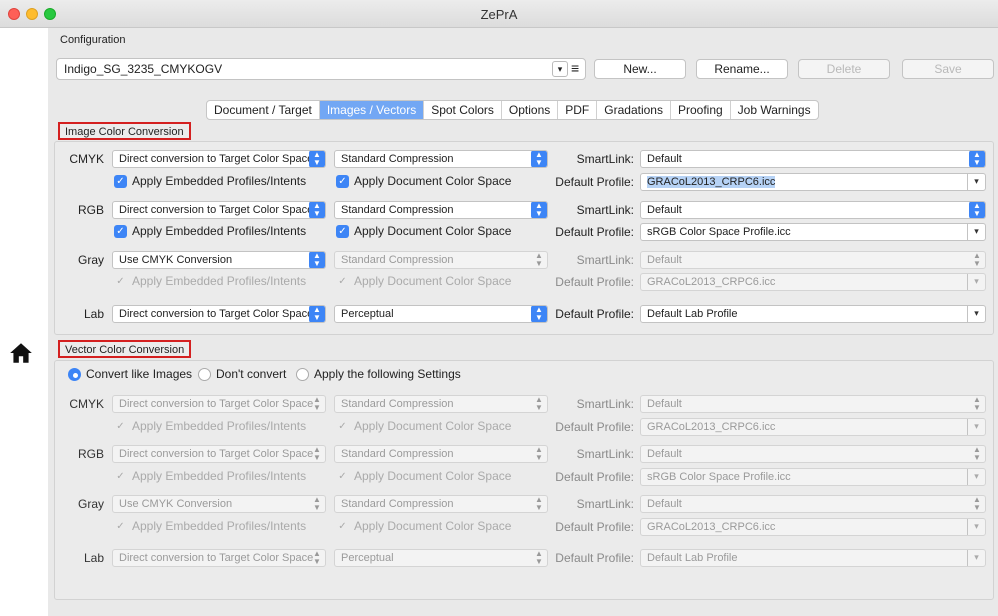 Image resolution: width=998 pixels, height=616 pixels. What do you see at coordinates (813, 314) in the screenshot?
I see `image-lab-profile-combo: Default Lab Profile ▾` at bounding box center [813, 314].